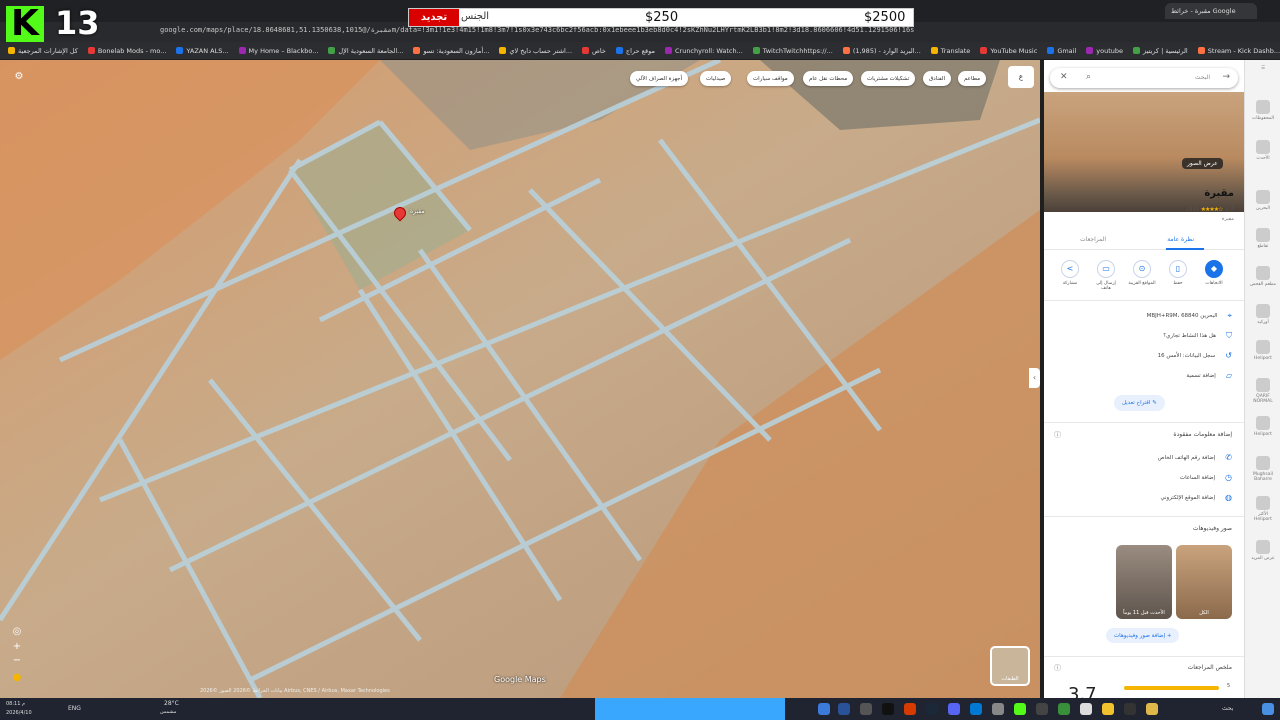 The height and width of the screenshot is (720, 1280). What do you see at coordinates (1088, 77) in the screenshot?
I see `search-icon: ⌕` at bounding box center [1088, 77].